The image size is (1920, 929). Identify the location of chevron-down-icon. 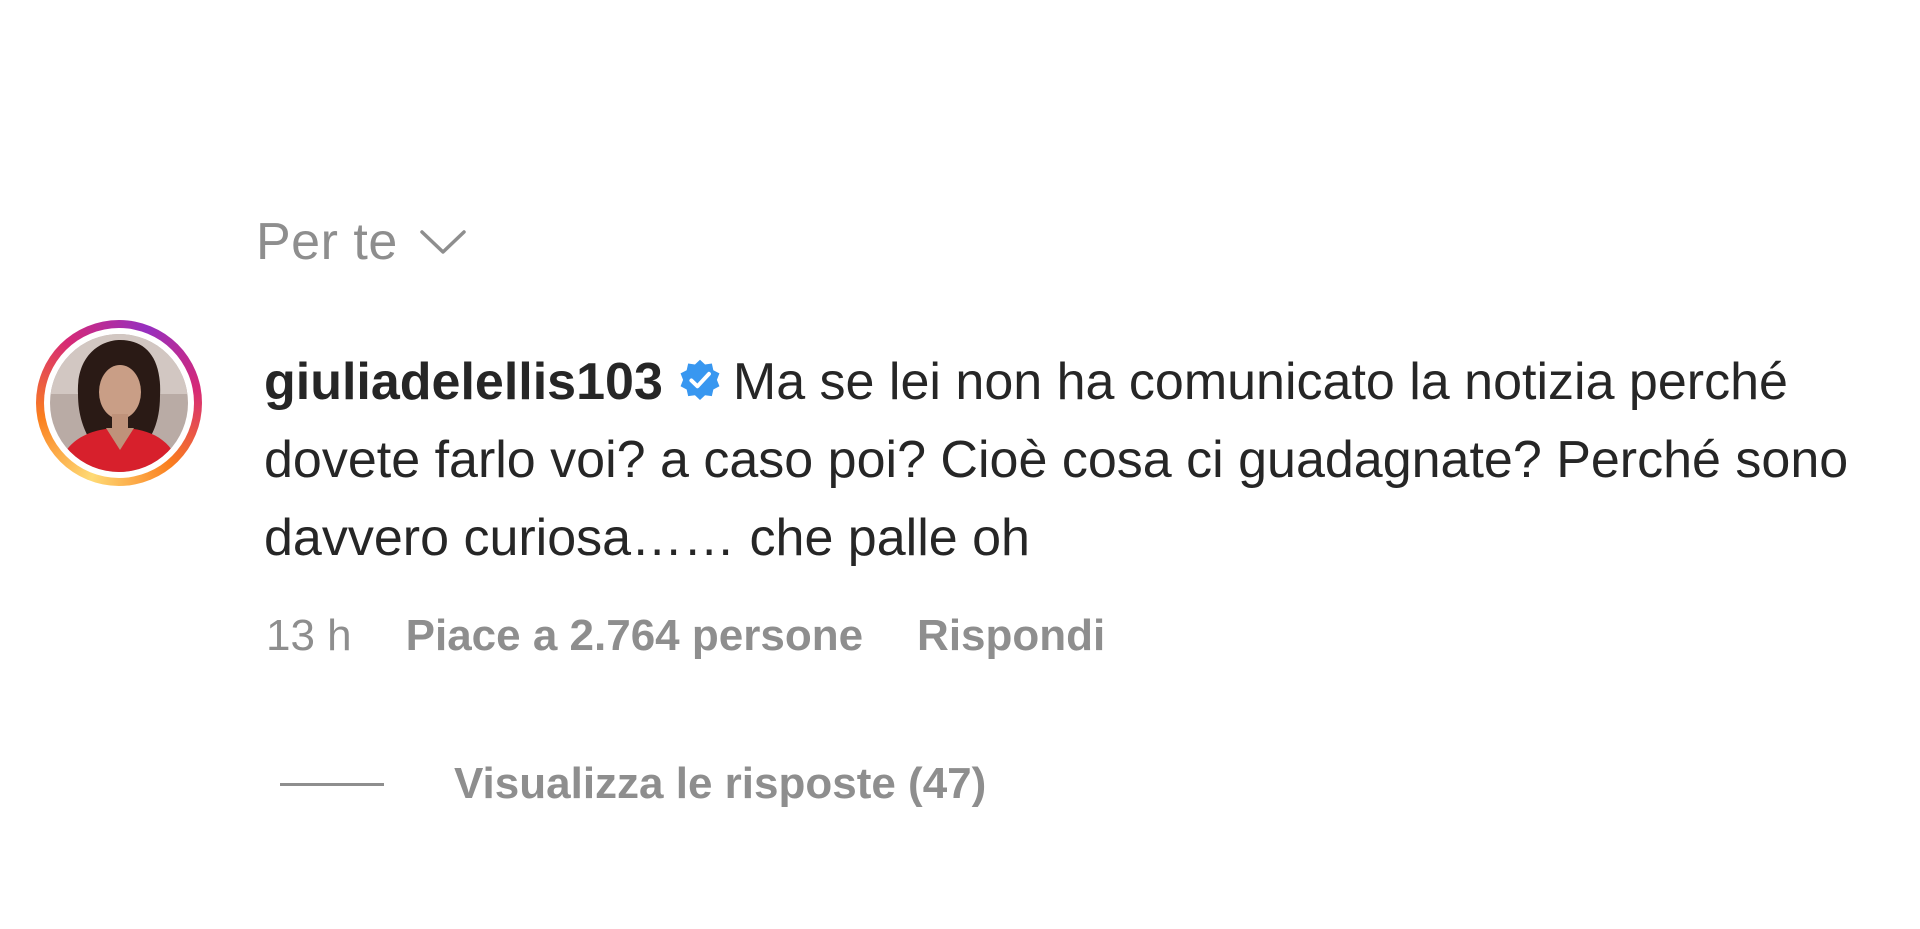
(442, 242).